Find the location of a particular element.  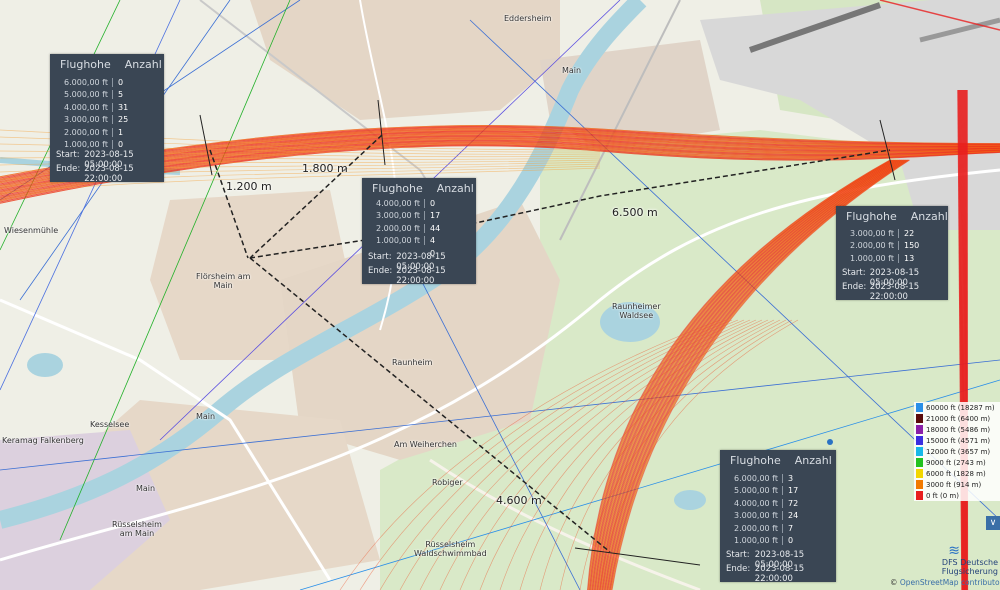

altitude-row: 5.000,00 ft 17 is located at coordinates (778, 491).